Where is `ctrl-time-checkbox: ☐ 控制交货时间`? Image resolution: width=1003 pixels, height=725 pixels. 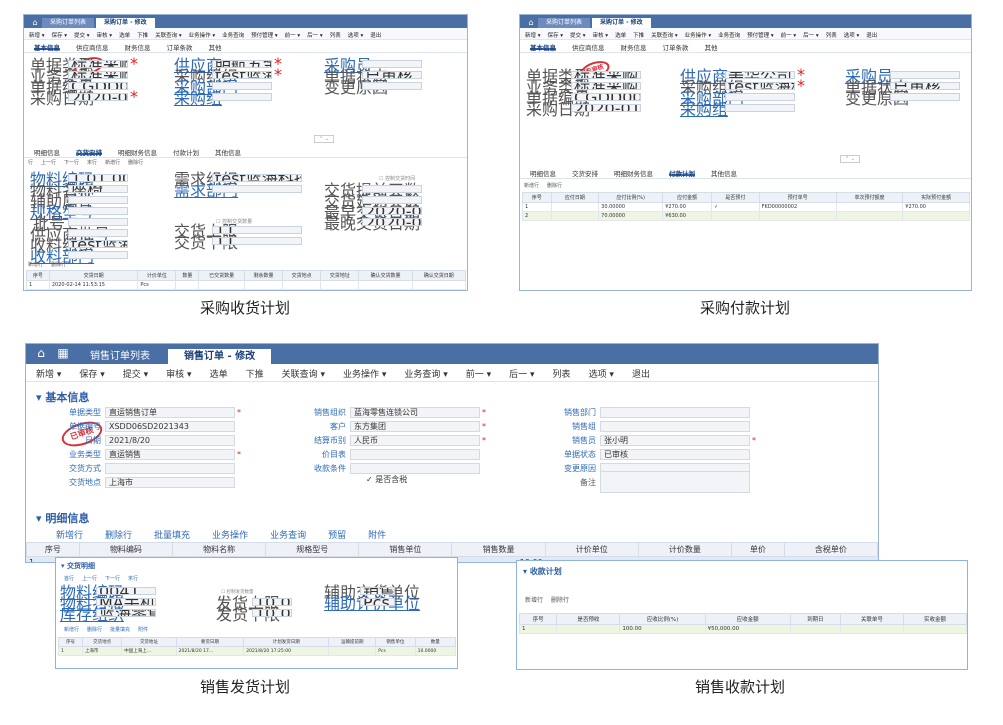
ctrl-time-checkbox: ☐ 控制交货时间 is located at coordinates (397, 178).